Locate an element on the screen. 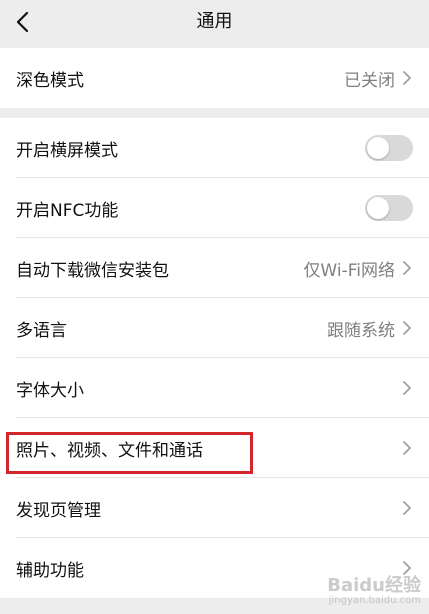  dark-mode-value: 已关闭 is located at coordinates (369, 80).